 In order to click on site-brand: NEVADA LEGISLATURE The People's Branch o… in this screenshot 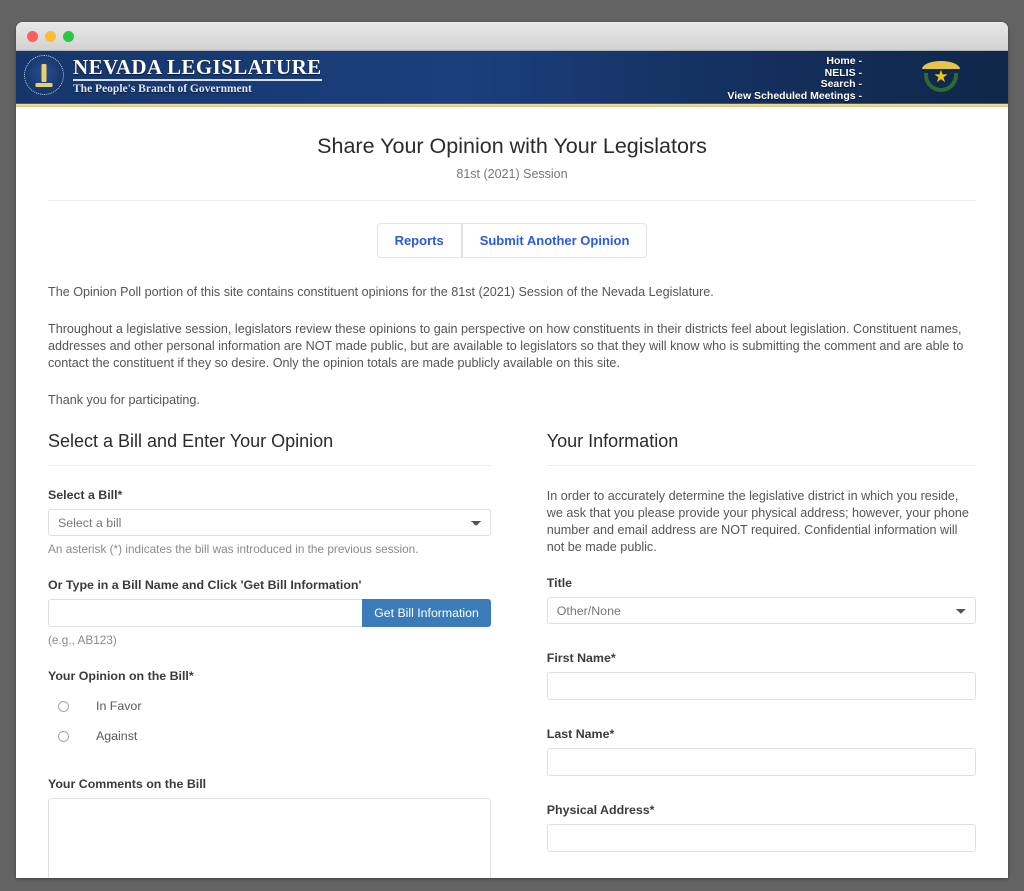, I will do `click(173, 75)`.